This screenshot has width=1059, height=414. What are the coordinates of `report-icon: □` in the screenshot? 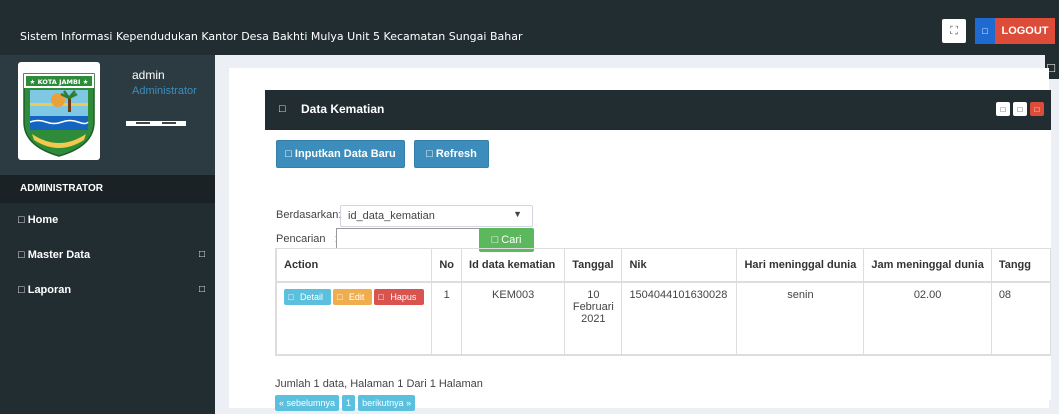 It's located at (21, 290).